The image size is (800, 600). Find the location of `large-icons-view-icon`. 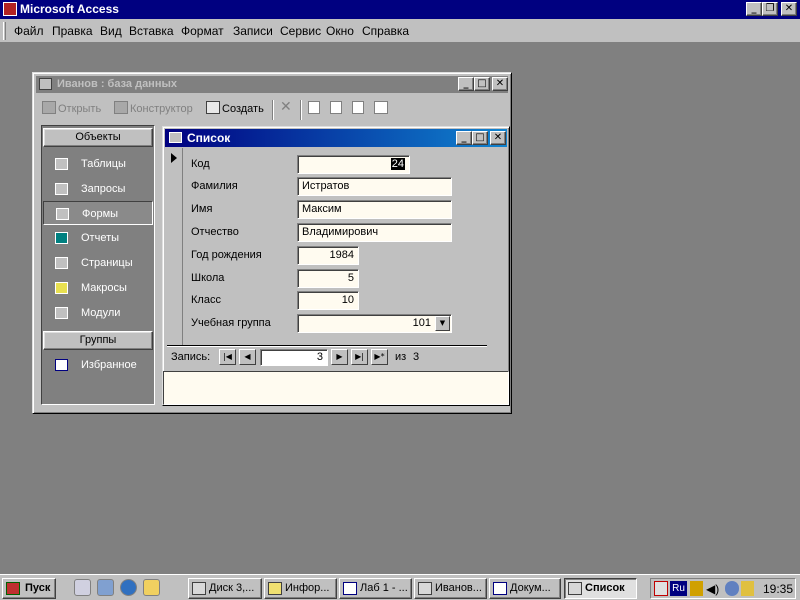

large-icons-view-icon is located at coordinates (315, 108).